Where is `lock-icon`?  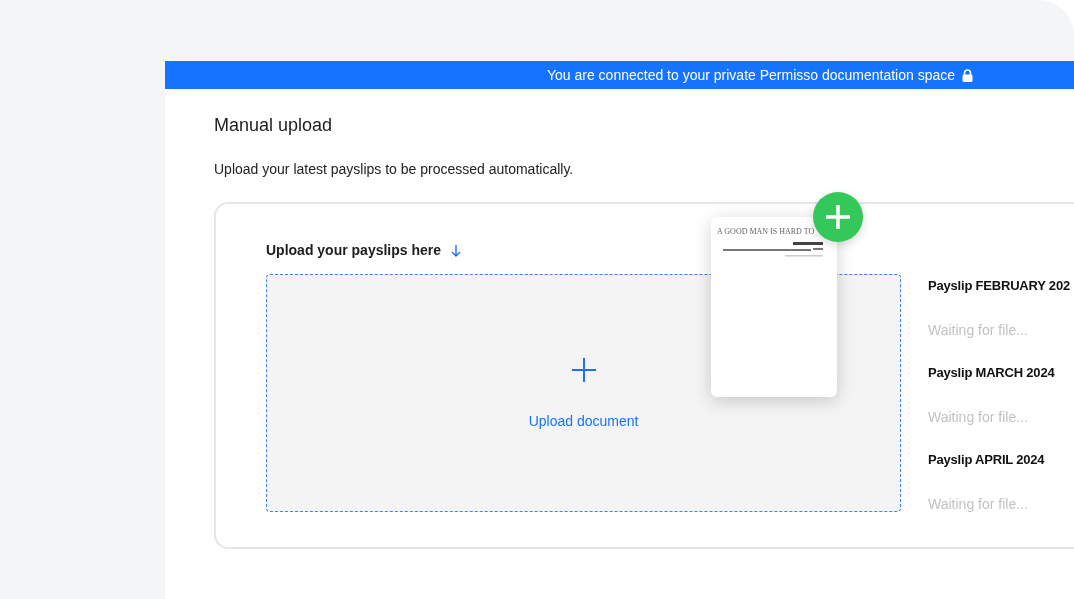 lock-icon is located at coordinates (968, 75).